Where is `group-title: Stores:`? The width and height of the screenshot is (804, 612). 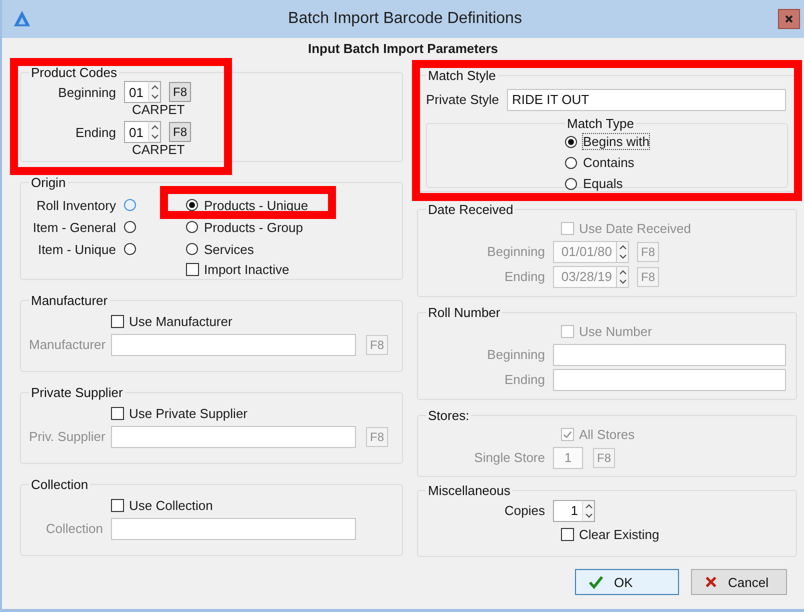
group-title: Stores: is located at coordinates (448, 415).